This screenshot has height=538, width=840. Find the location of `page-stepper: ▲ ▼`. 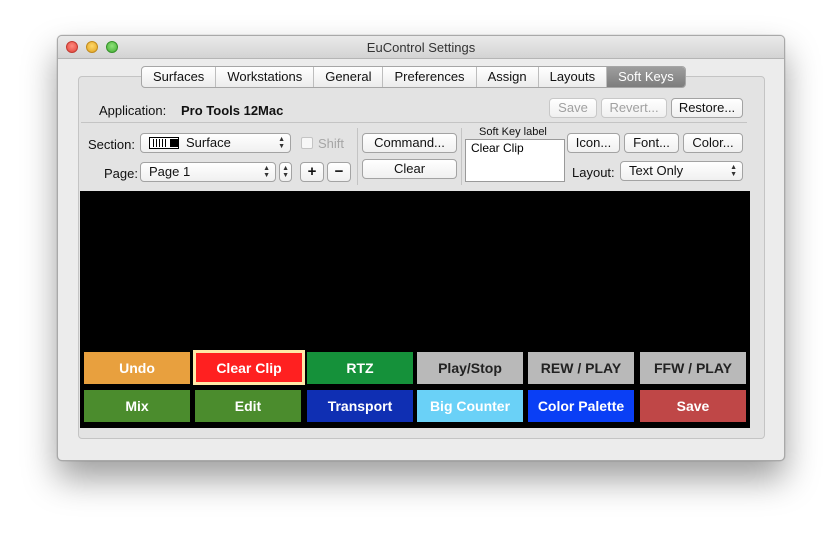

page-stepper: ▲ ▼ is located at coordinates (285, 172).